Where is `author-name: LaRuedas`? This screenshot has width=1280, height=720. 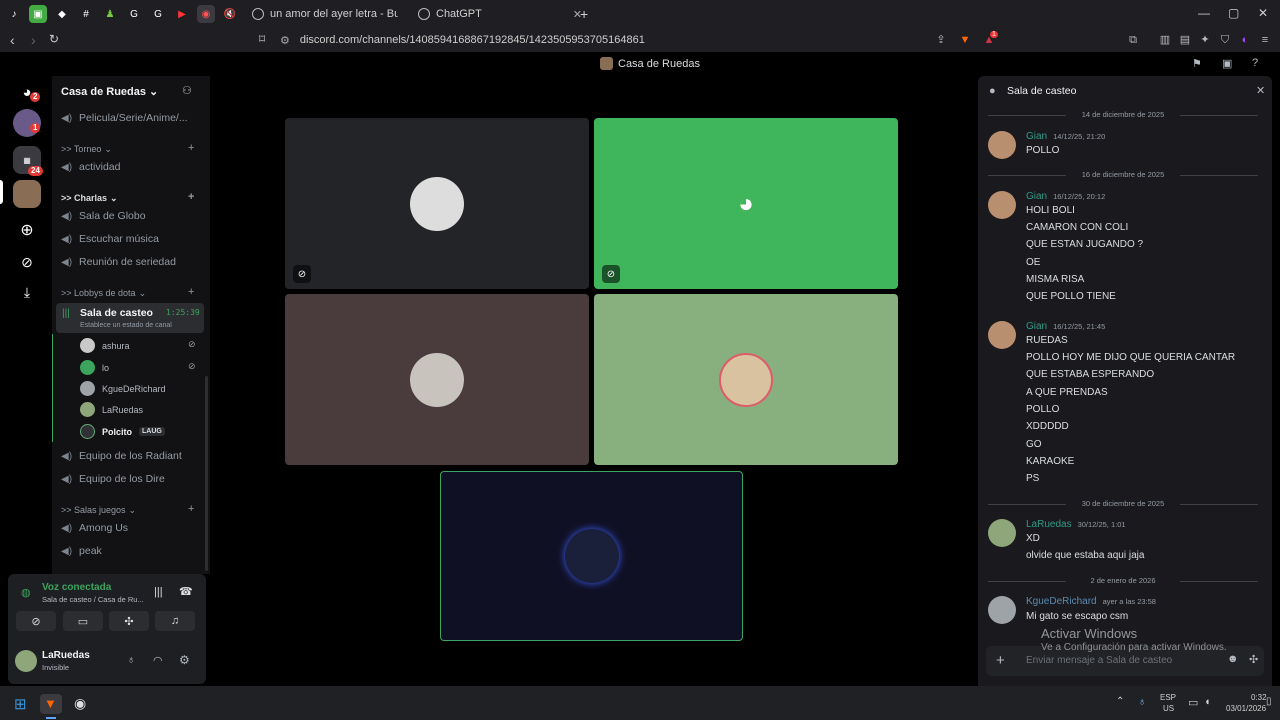
author-name: LaRuedas is located at coordinates (1049, 524).